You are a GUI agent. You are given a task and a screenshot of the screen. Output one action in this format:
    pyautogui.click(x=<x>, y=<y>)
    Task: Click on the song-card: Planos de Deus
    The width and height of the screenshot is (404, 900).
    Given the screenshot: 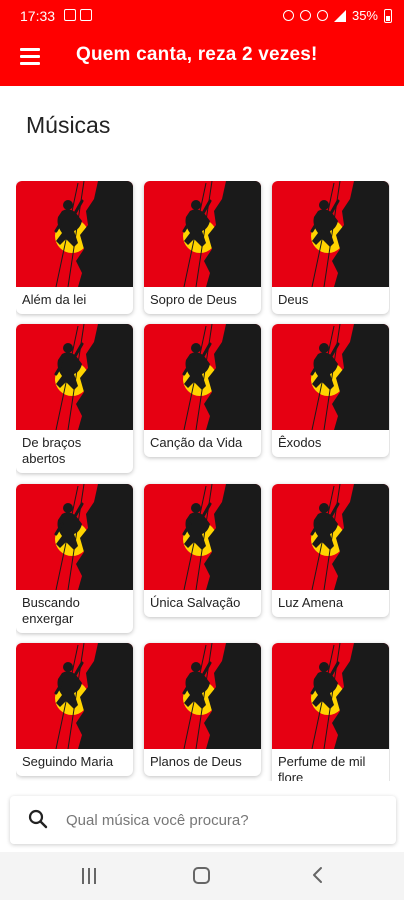 What is the action you would take?
    pyautogui.click(x=202, y=709)
    